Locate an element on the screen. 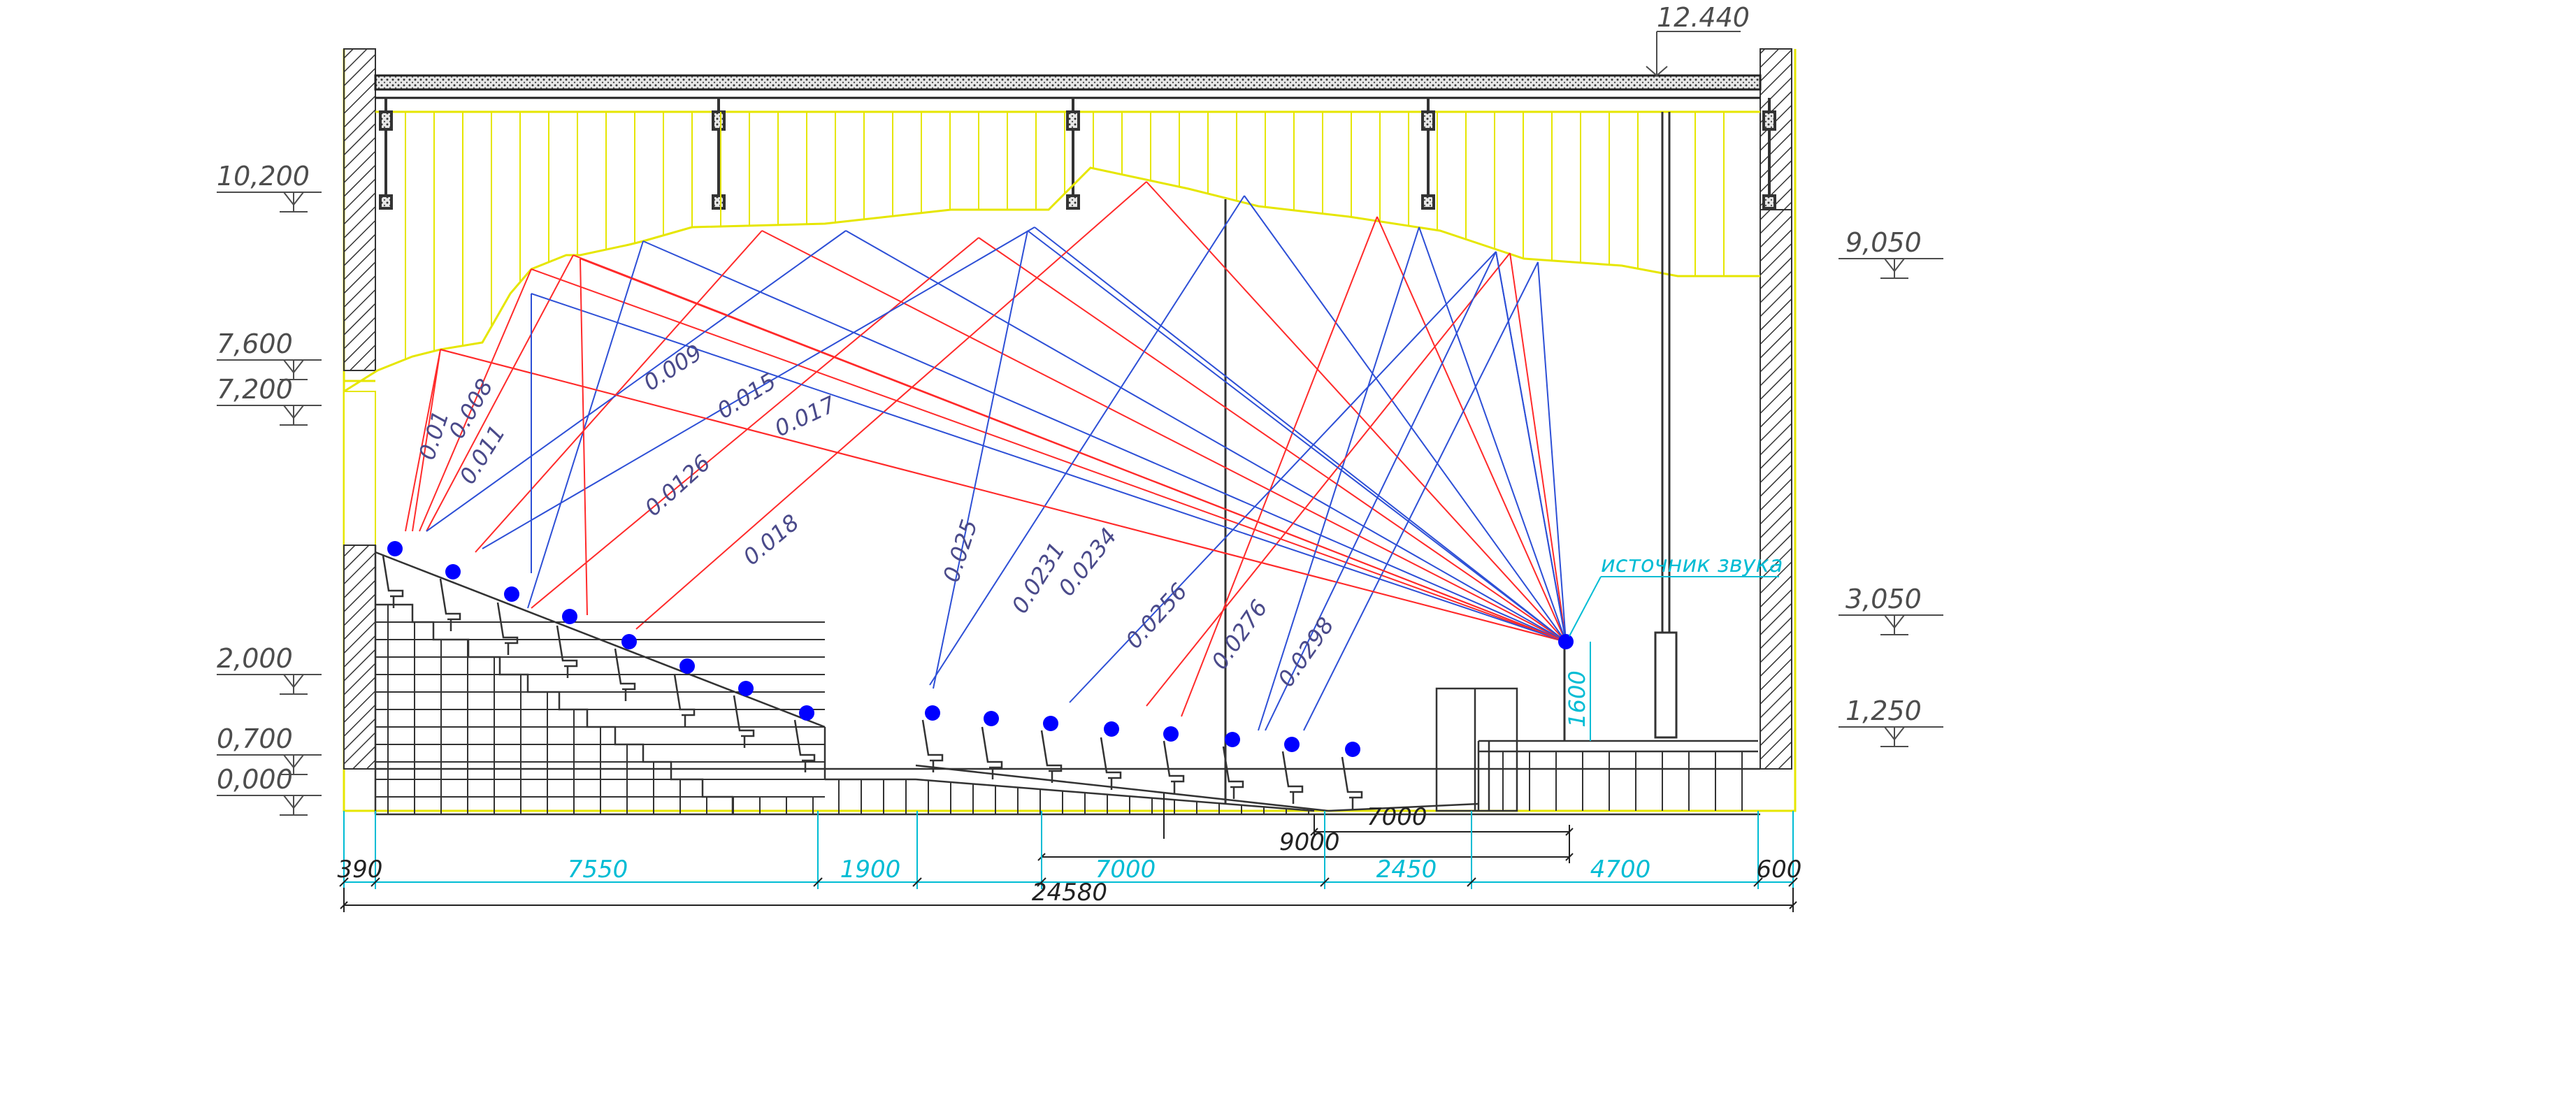  dim-600: 600 is located at coordinates (1779, 870).